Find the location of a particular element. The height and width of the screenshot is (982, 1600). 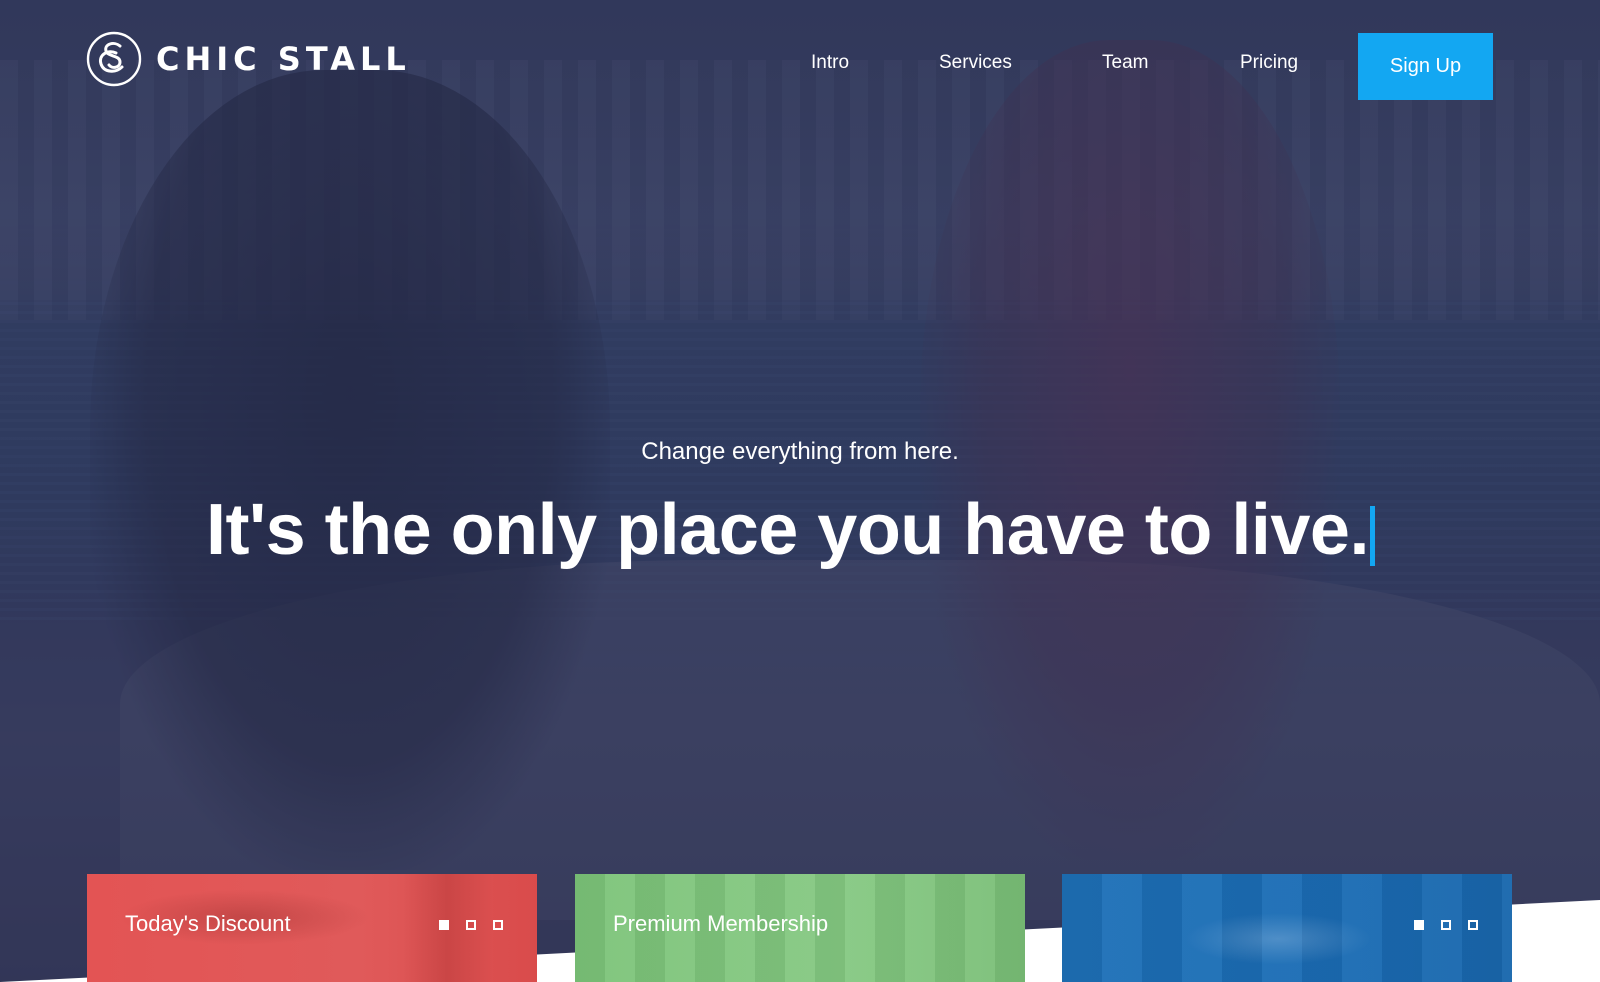

card-premium-membership: Premium Membership is located at coordinates (800, 928).